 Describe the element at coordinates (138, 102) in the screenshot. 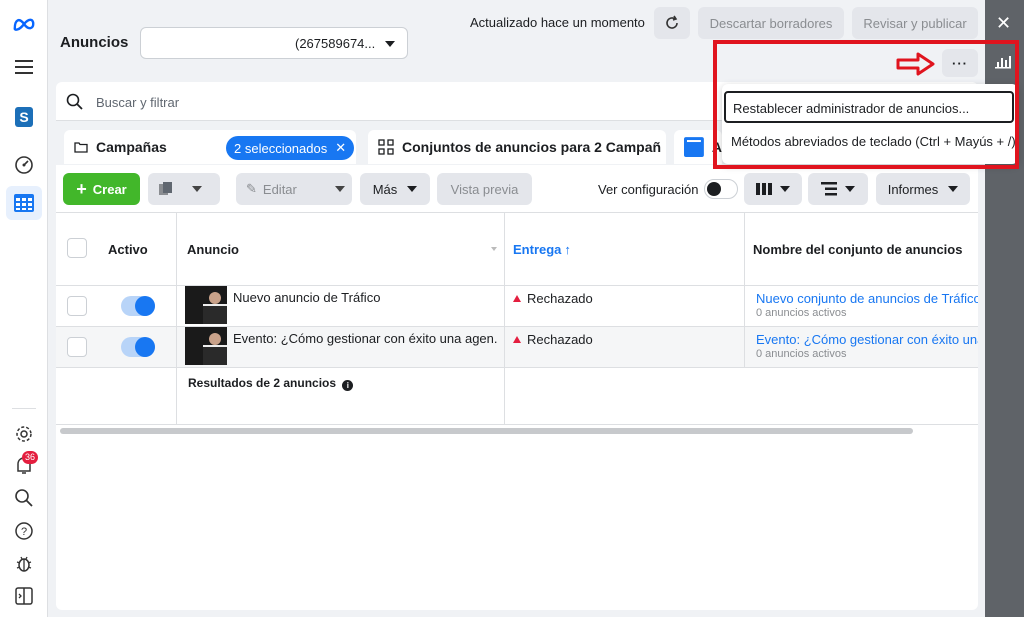

I see `search-placeholder: Buscar y filtrar` at that location.